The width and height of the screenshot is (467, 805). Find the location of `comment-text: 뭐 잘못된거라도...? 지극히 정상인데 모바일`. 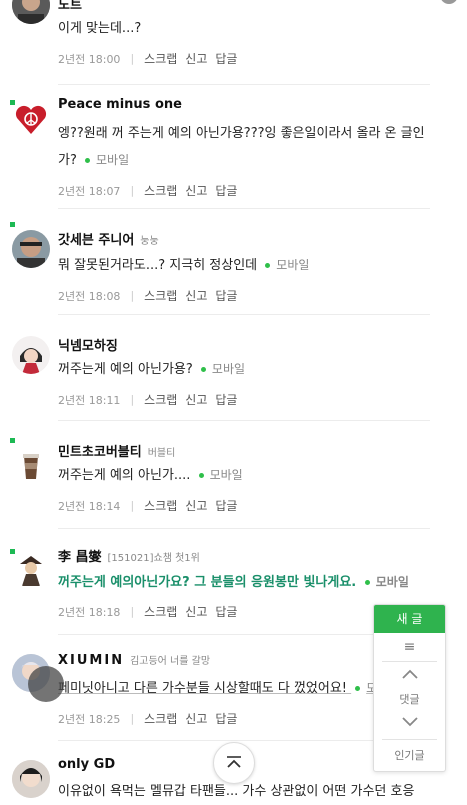

comment-text: 뭐 잘못된거라도...? 지극히 정상인데 모바일 is located at coordinates (184, 265).